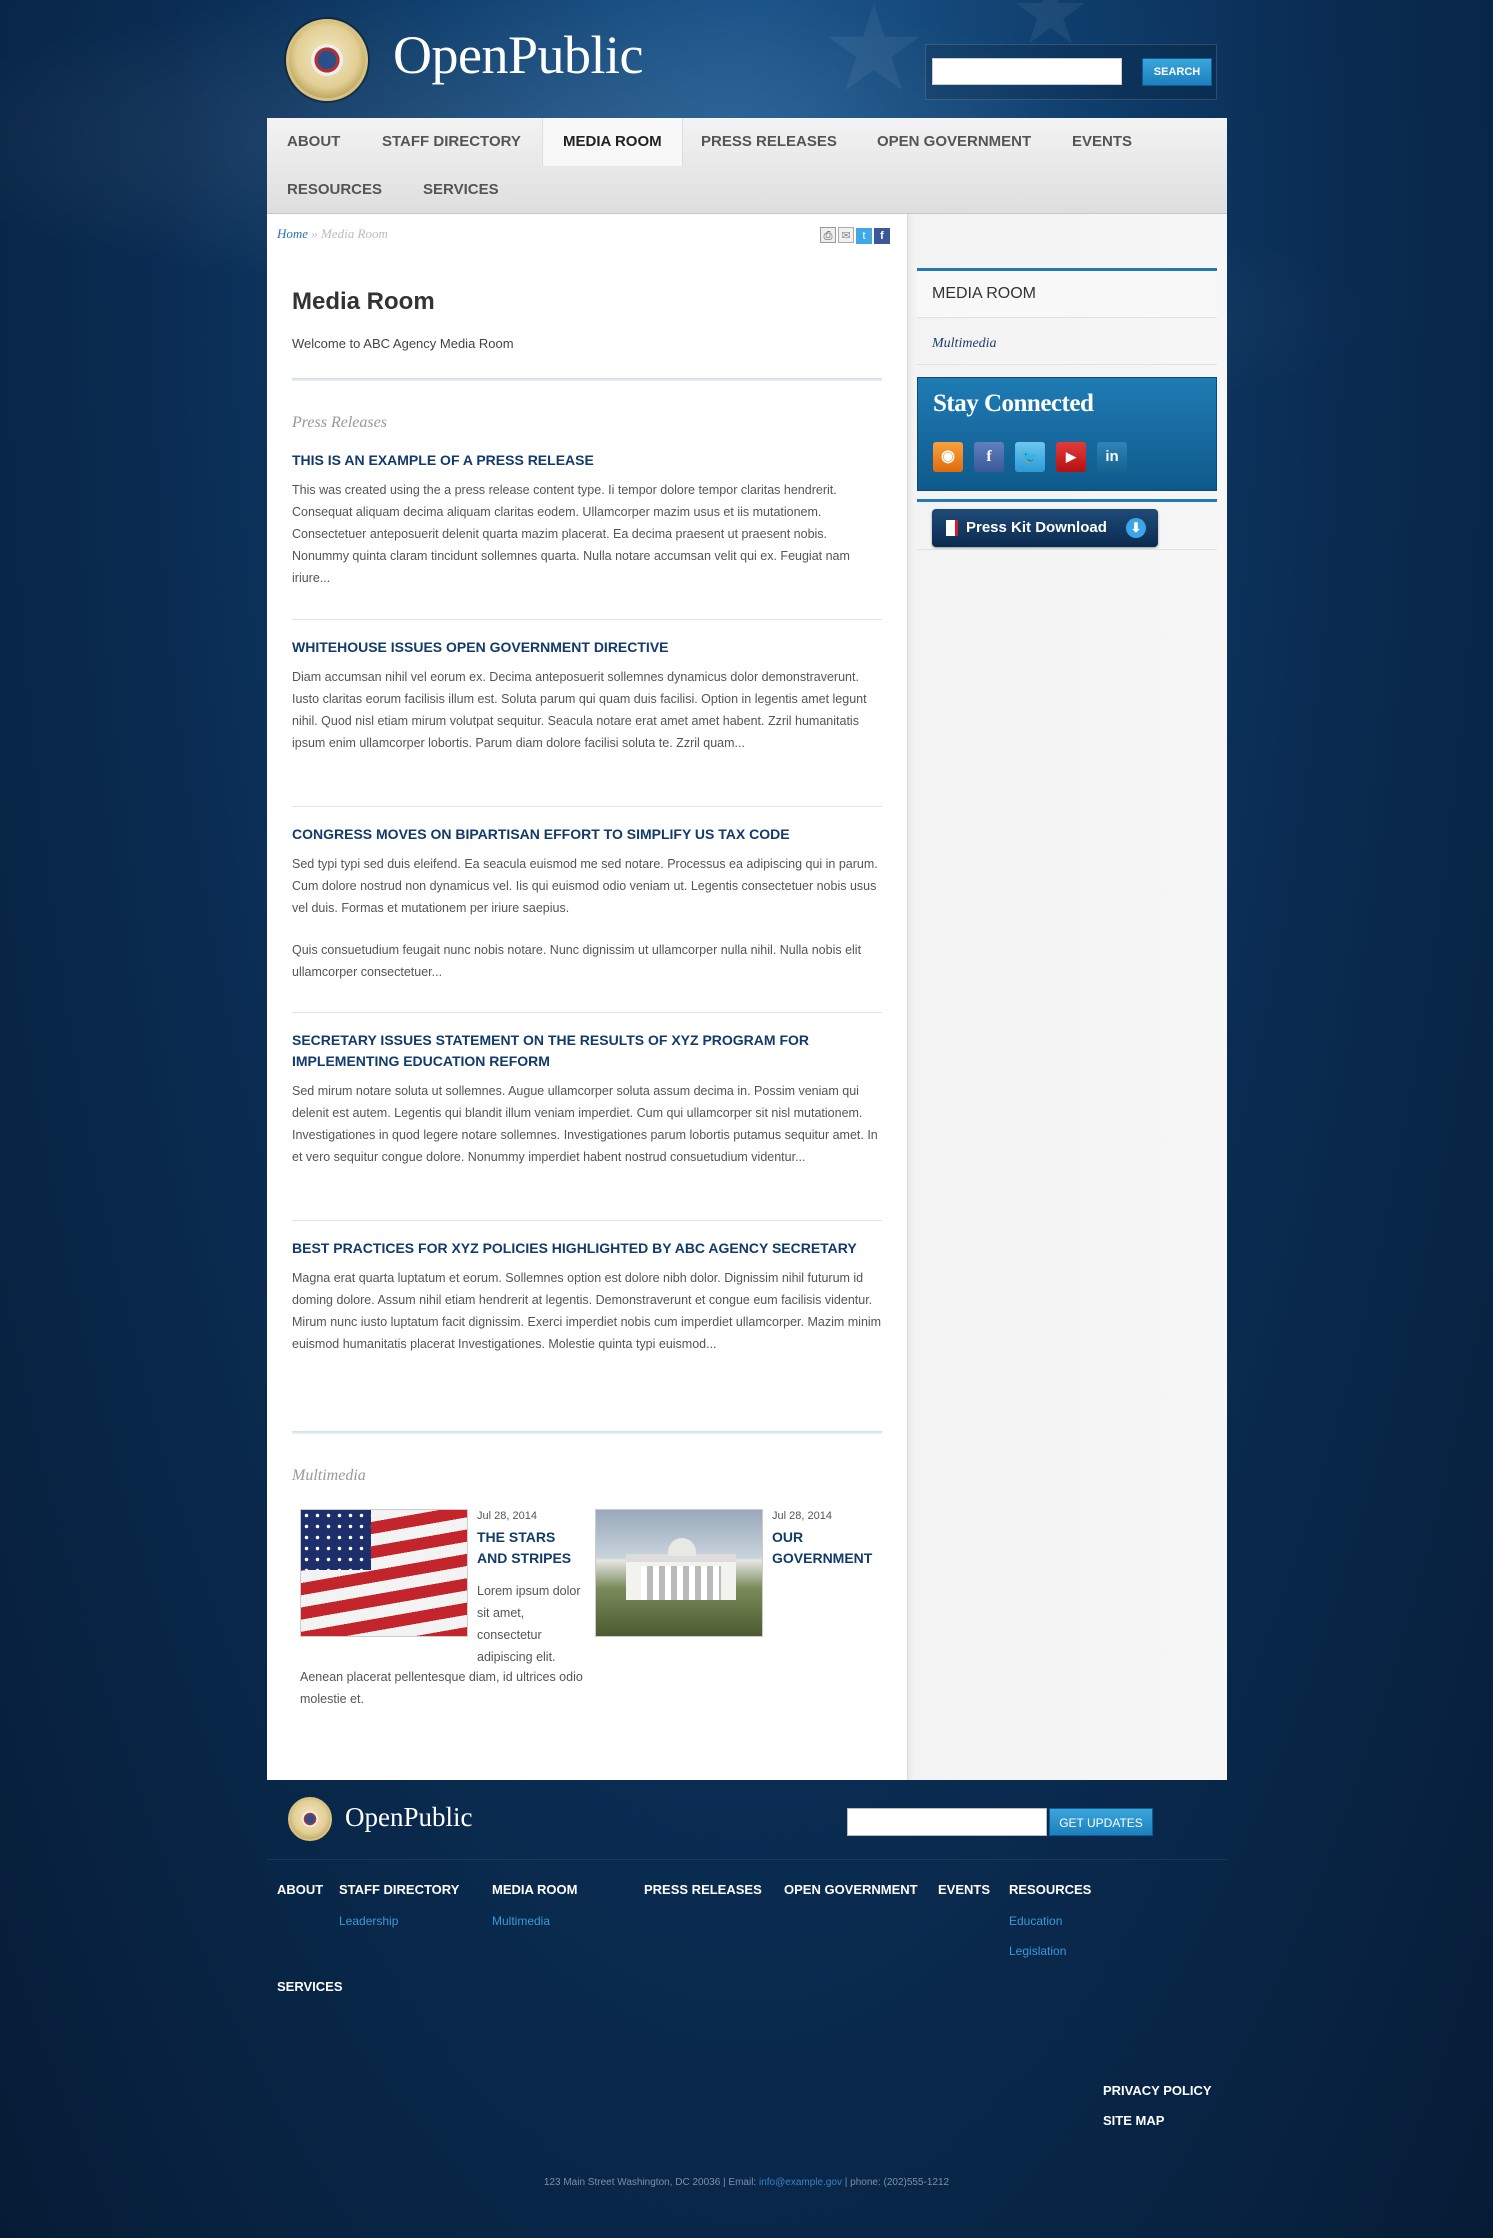  What do you see at coordinates (769, 142) in the screenshot?
I see `nav-item-press-releases: PRESS RELEASES` at bounding box center [769, 142].